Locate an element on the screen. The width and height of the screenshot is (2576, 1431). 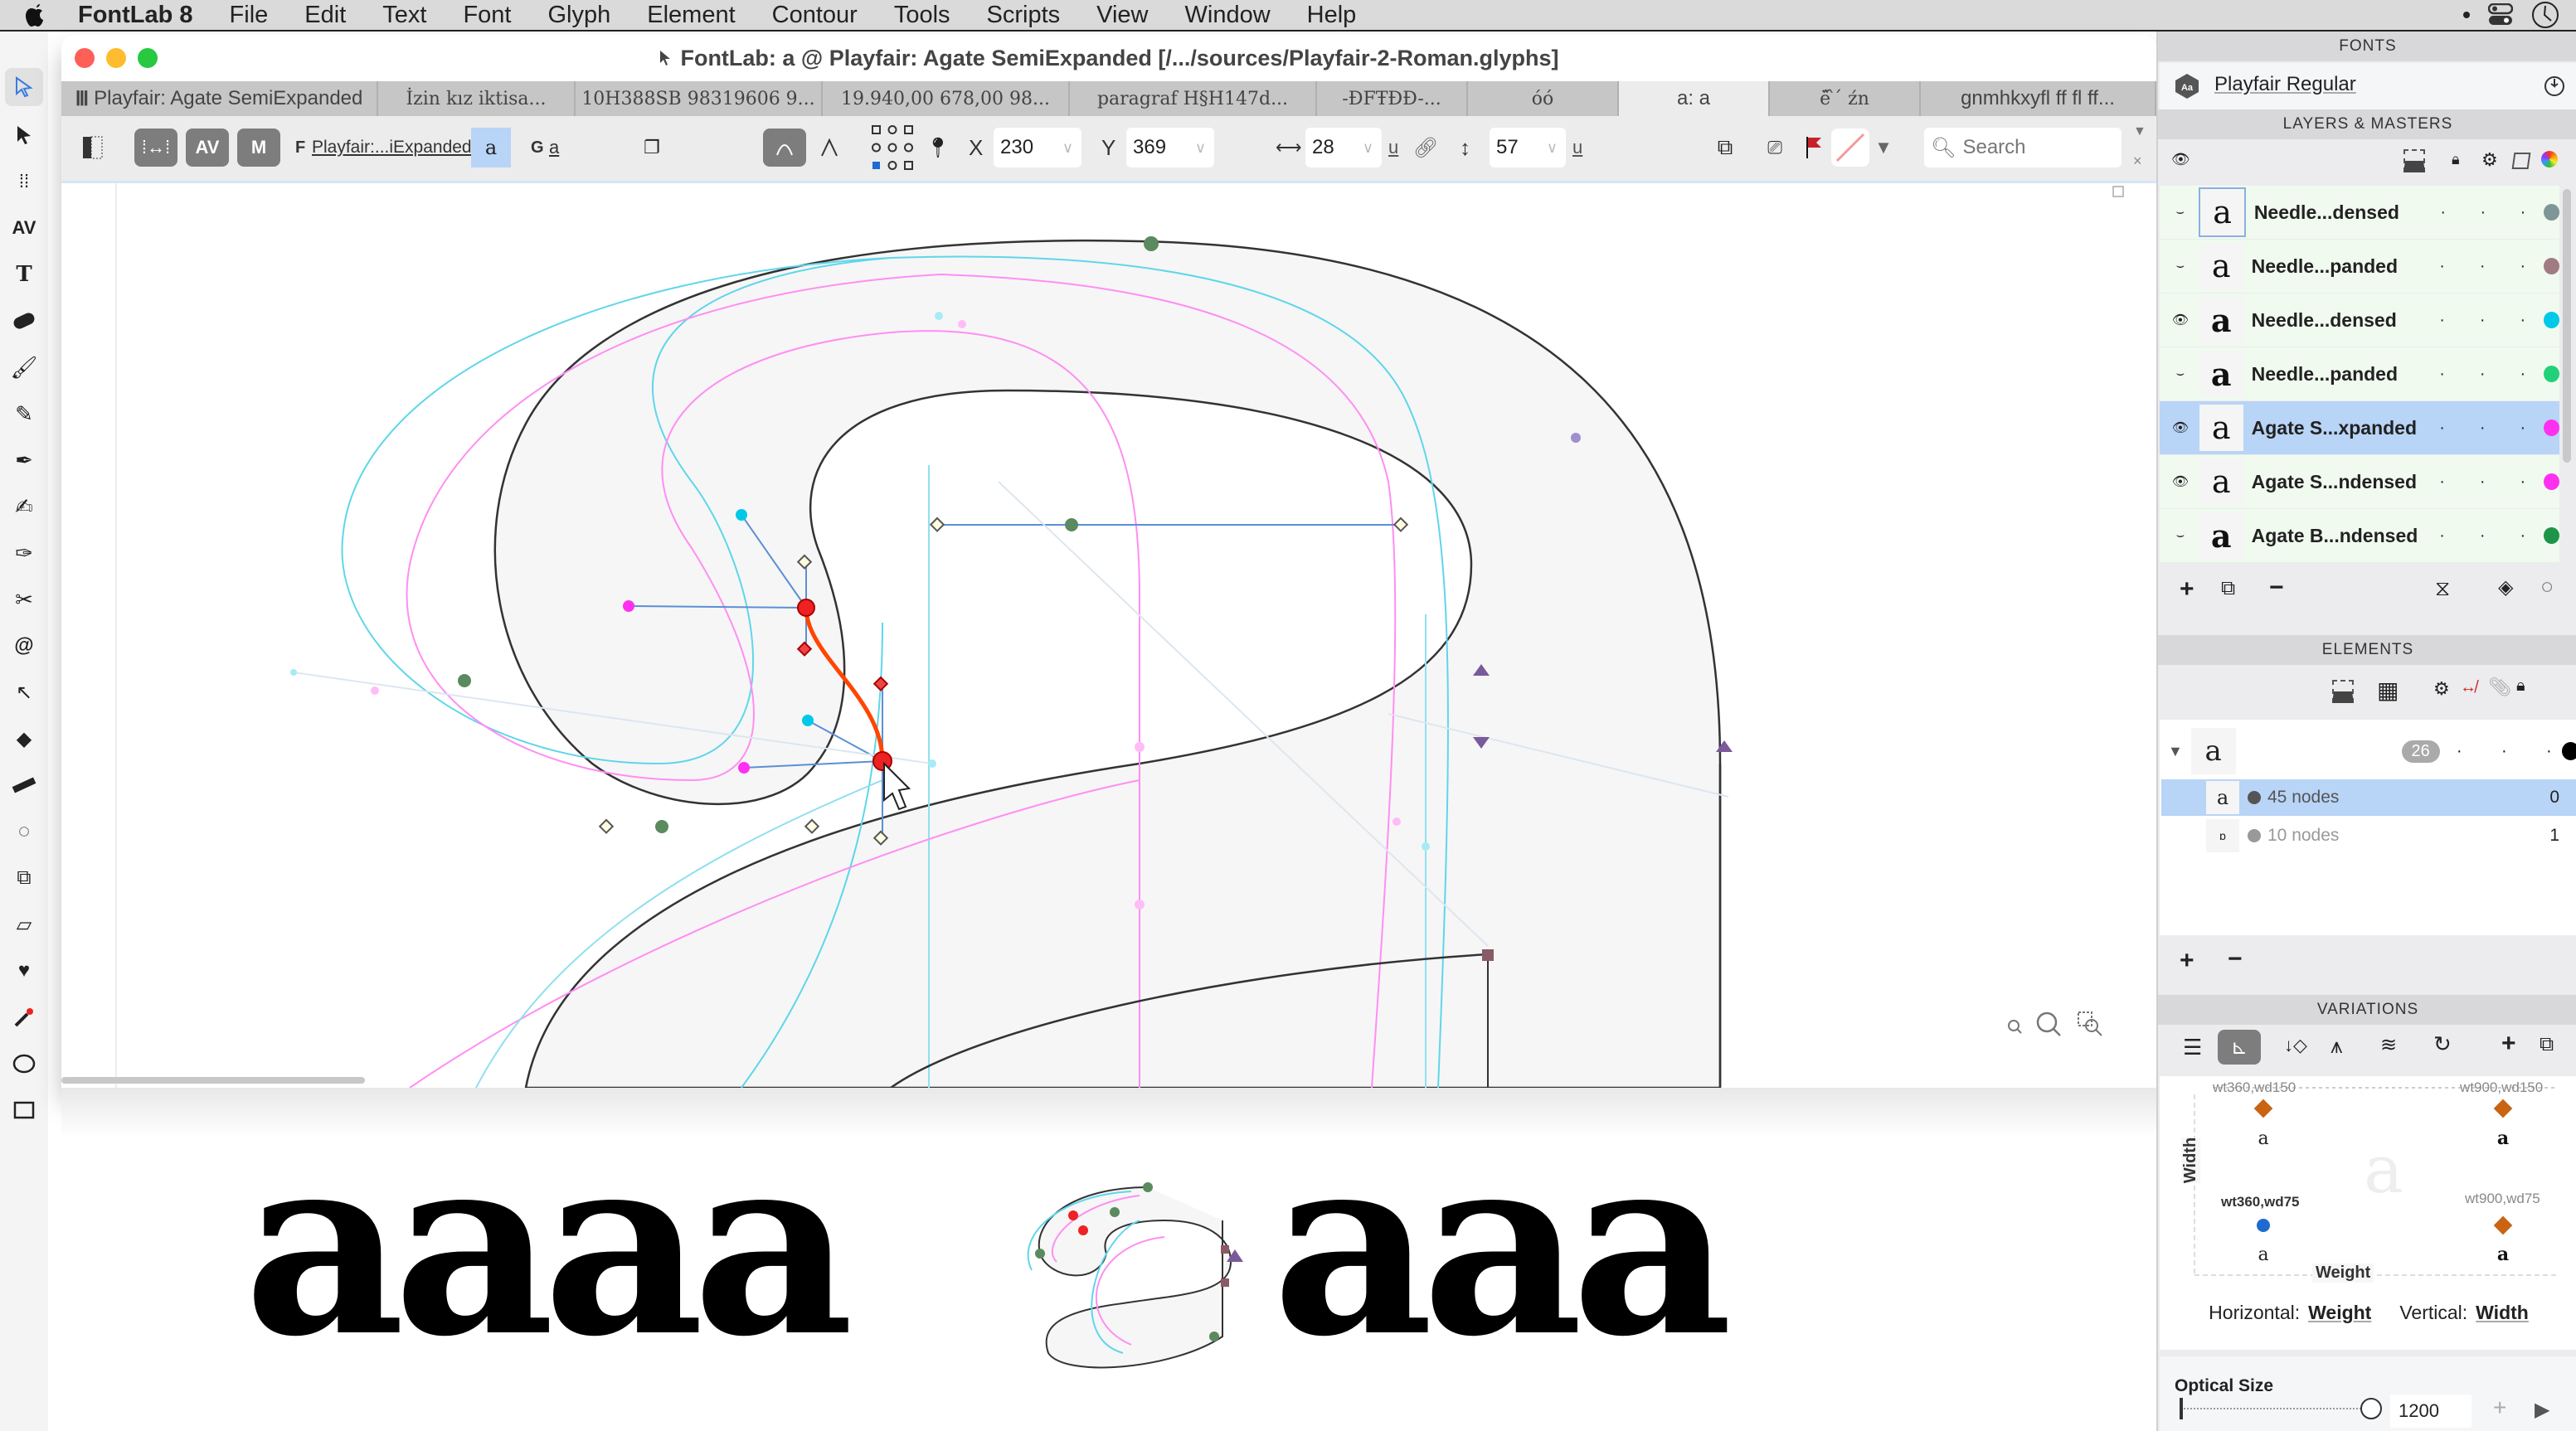
brush-tool-button: 🖌︎ is located at coordinates (24, 367).